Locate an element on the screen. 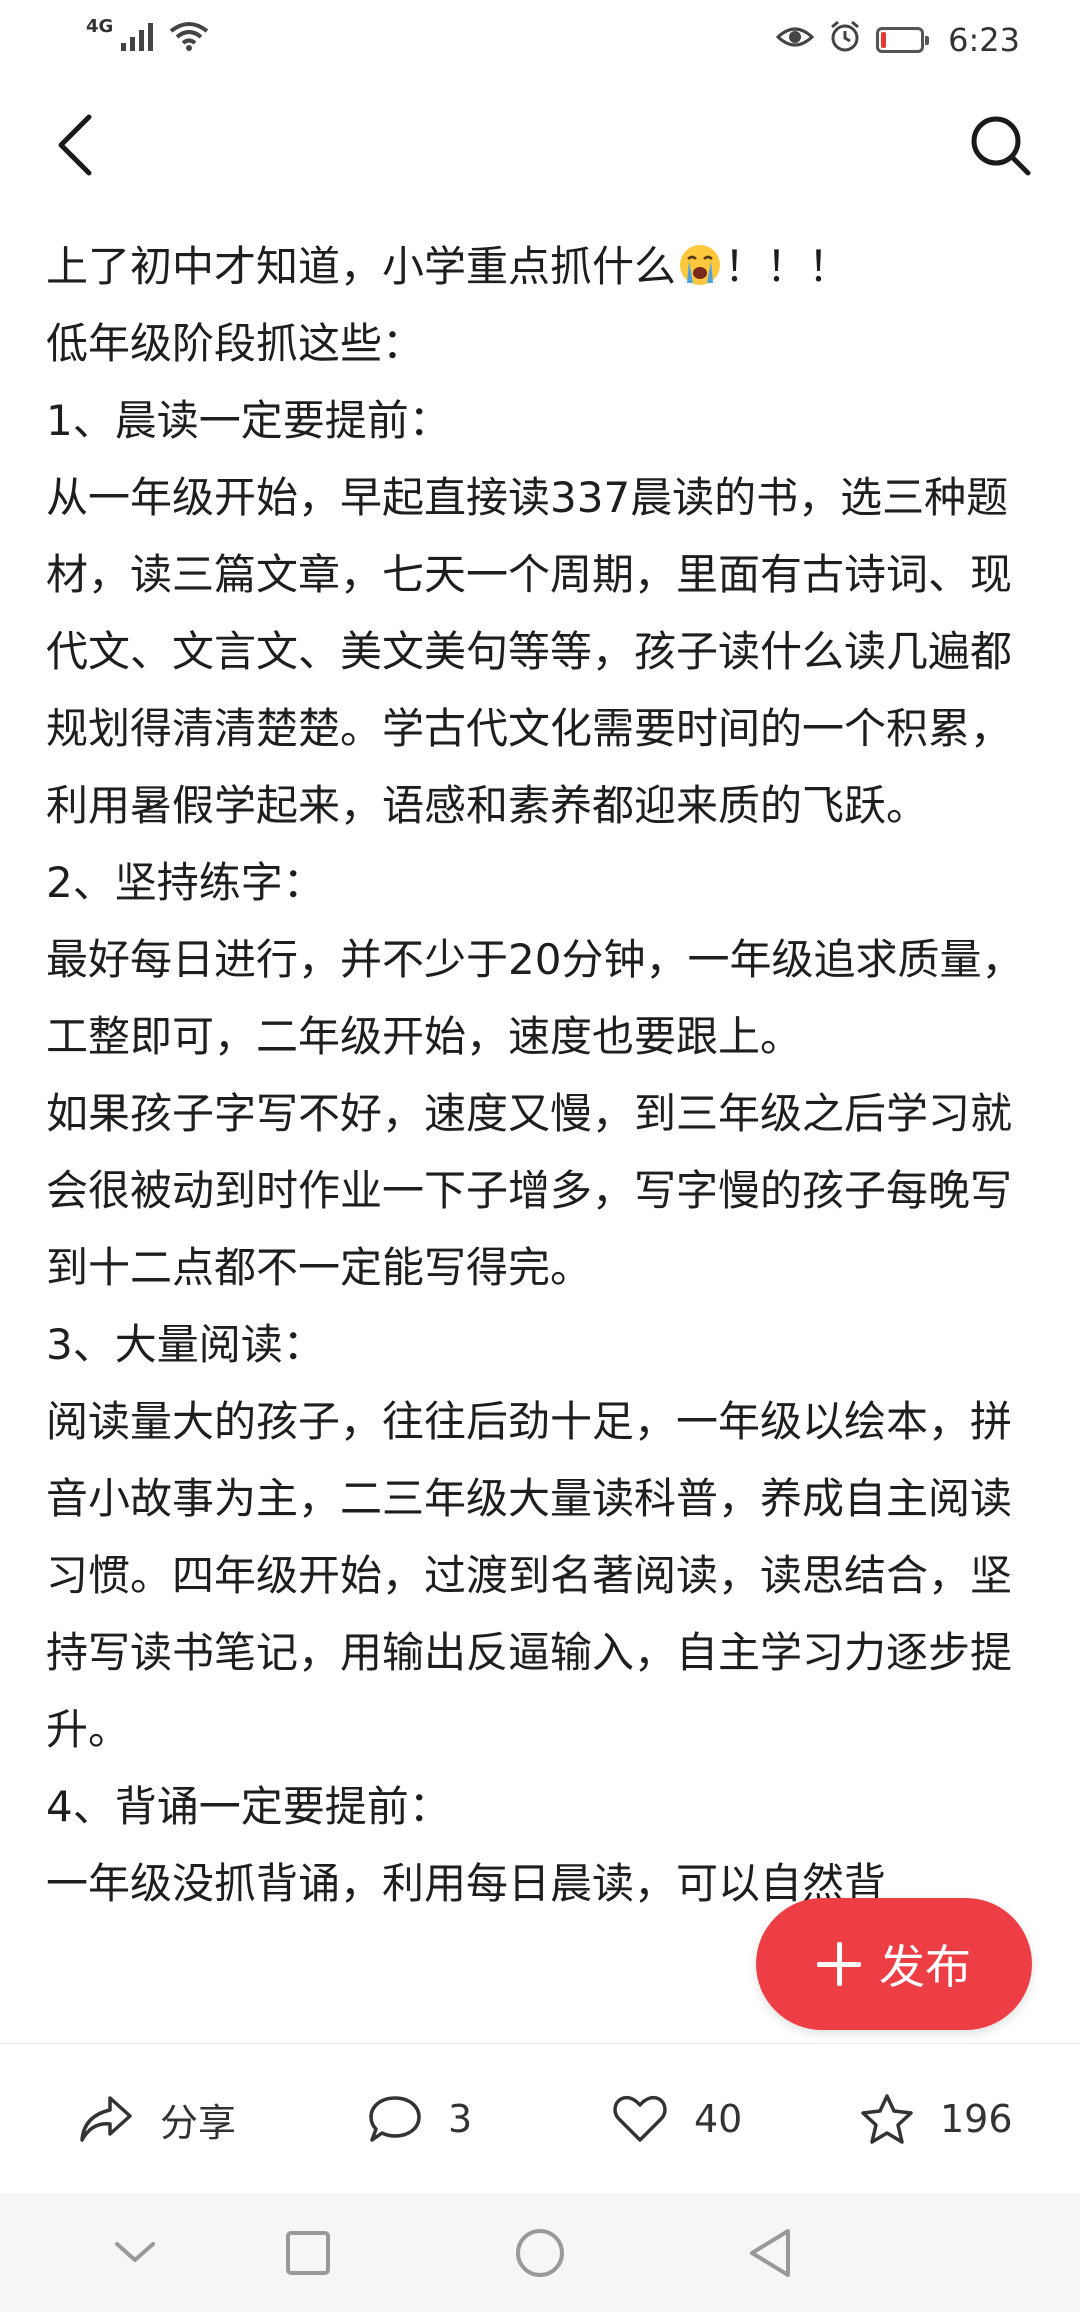 The image size is (1080, 2312). triangle-back-icon is located at coordinates (770, 2253).